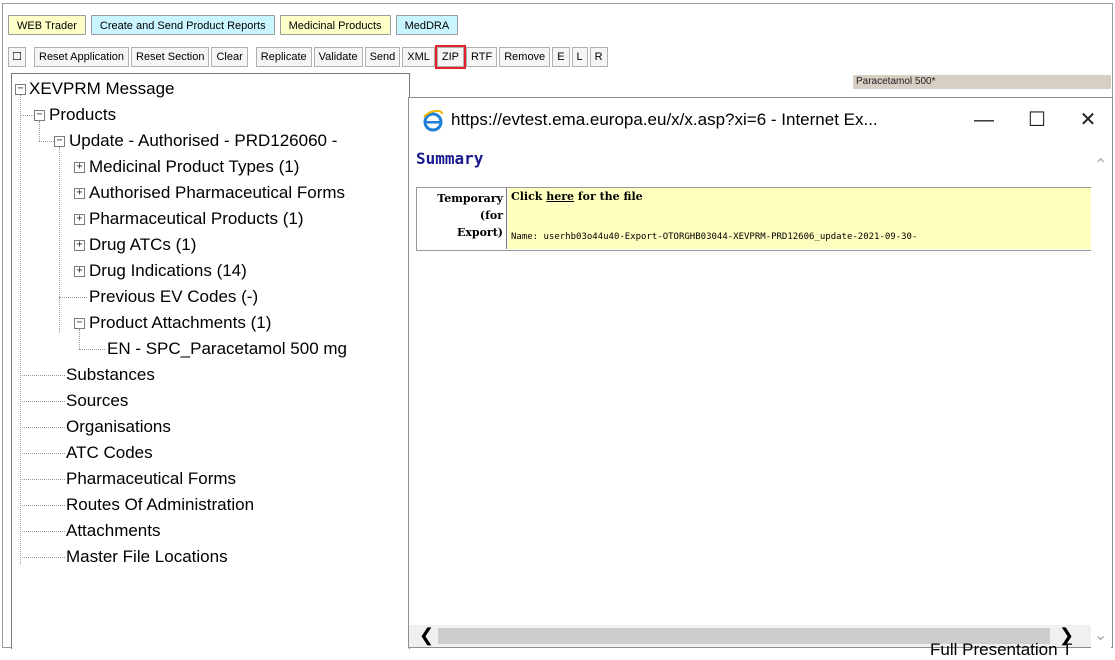  Describe the element at coordinates (203, 141) in the screenshot. I see `tree-node-update: Update - Authorised - PRD126060 -` at that location.